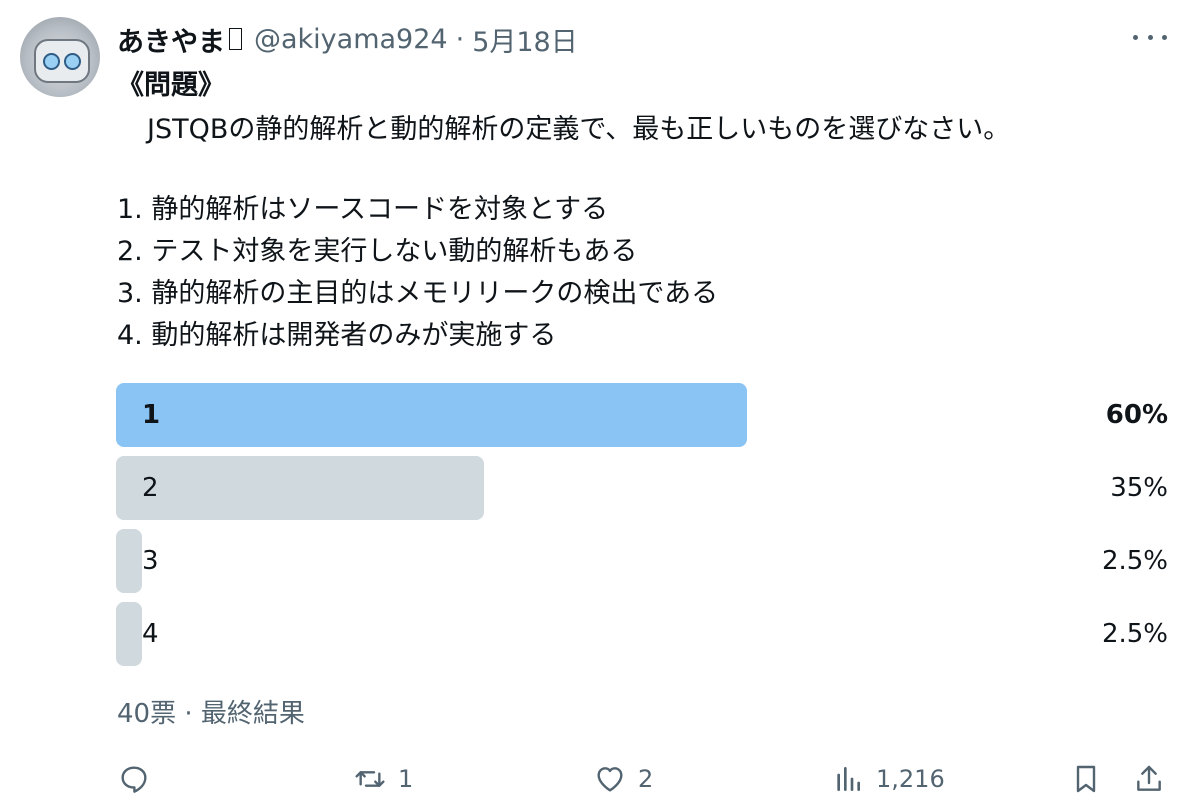  Describe the element at coordinates (351, 39) in the screenshot. I see `user-handle: @akiyama924` at that location.